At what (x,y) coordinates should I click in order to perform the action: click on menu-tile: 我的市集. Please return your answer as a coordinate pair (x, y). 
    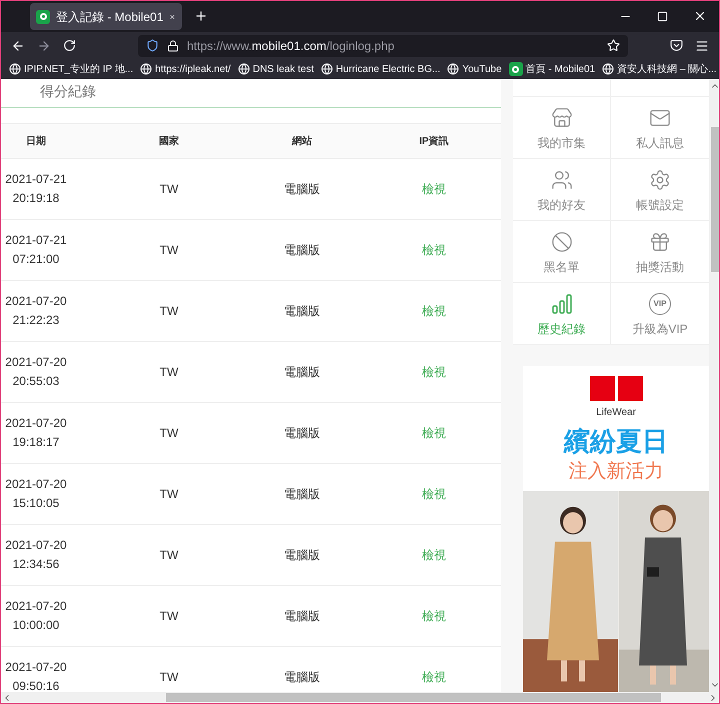
    Looking at the image, I should click on (562, 128).